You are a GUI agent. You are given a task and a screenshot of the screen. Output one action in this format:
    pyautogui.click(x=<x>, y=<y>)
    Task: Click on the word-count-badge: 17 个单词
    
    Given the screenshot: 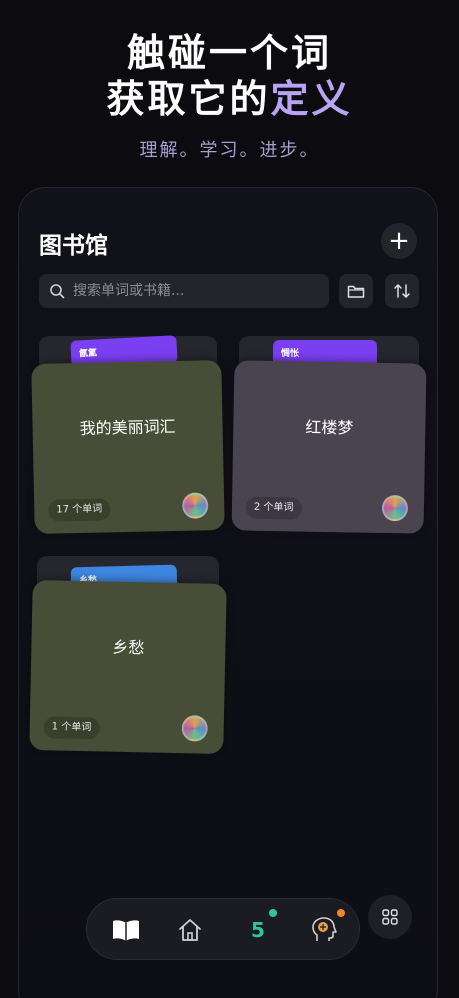 What is the action you would take?
    pyautogui.click(x=79, y=510)
    